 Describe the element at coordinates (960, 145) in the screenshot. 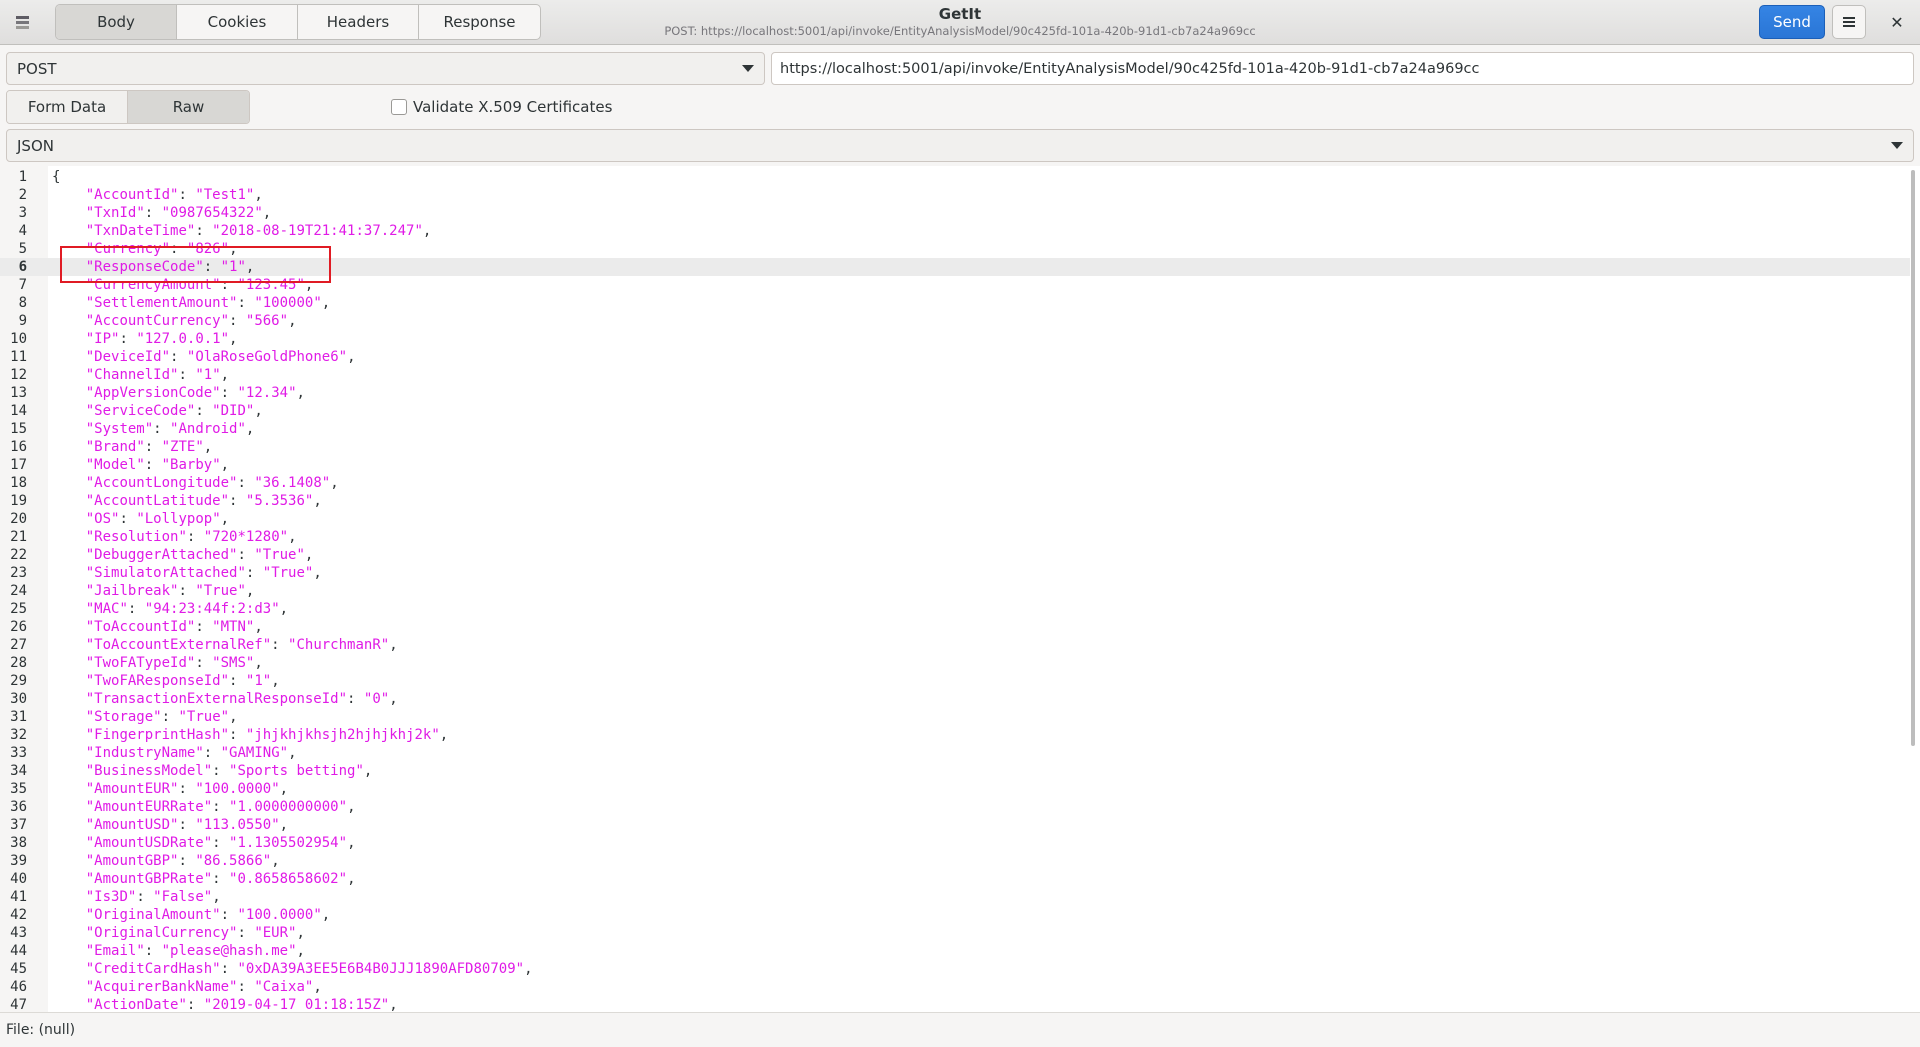

I see `content-type-dropdown: JSON` at that location.